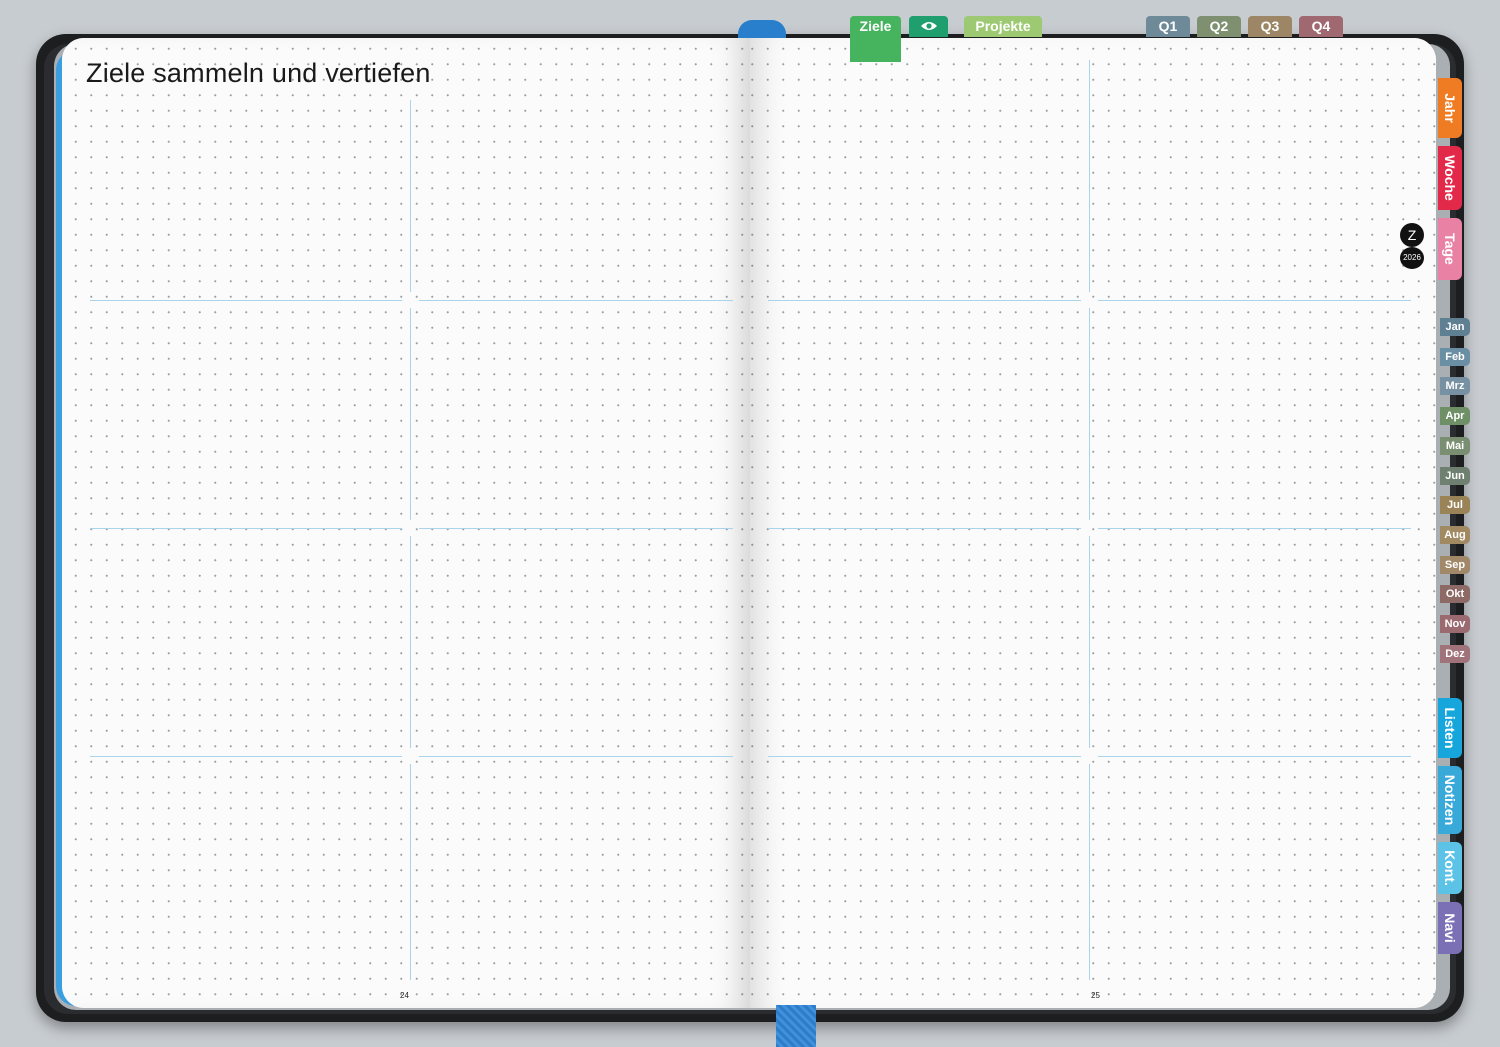  Describe the element at coordinates (1270, 26) in the screenshot. I see `tab-q3: Q3` at that location.